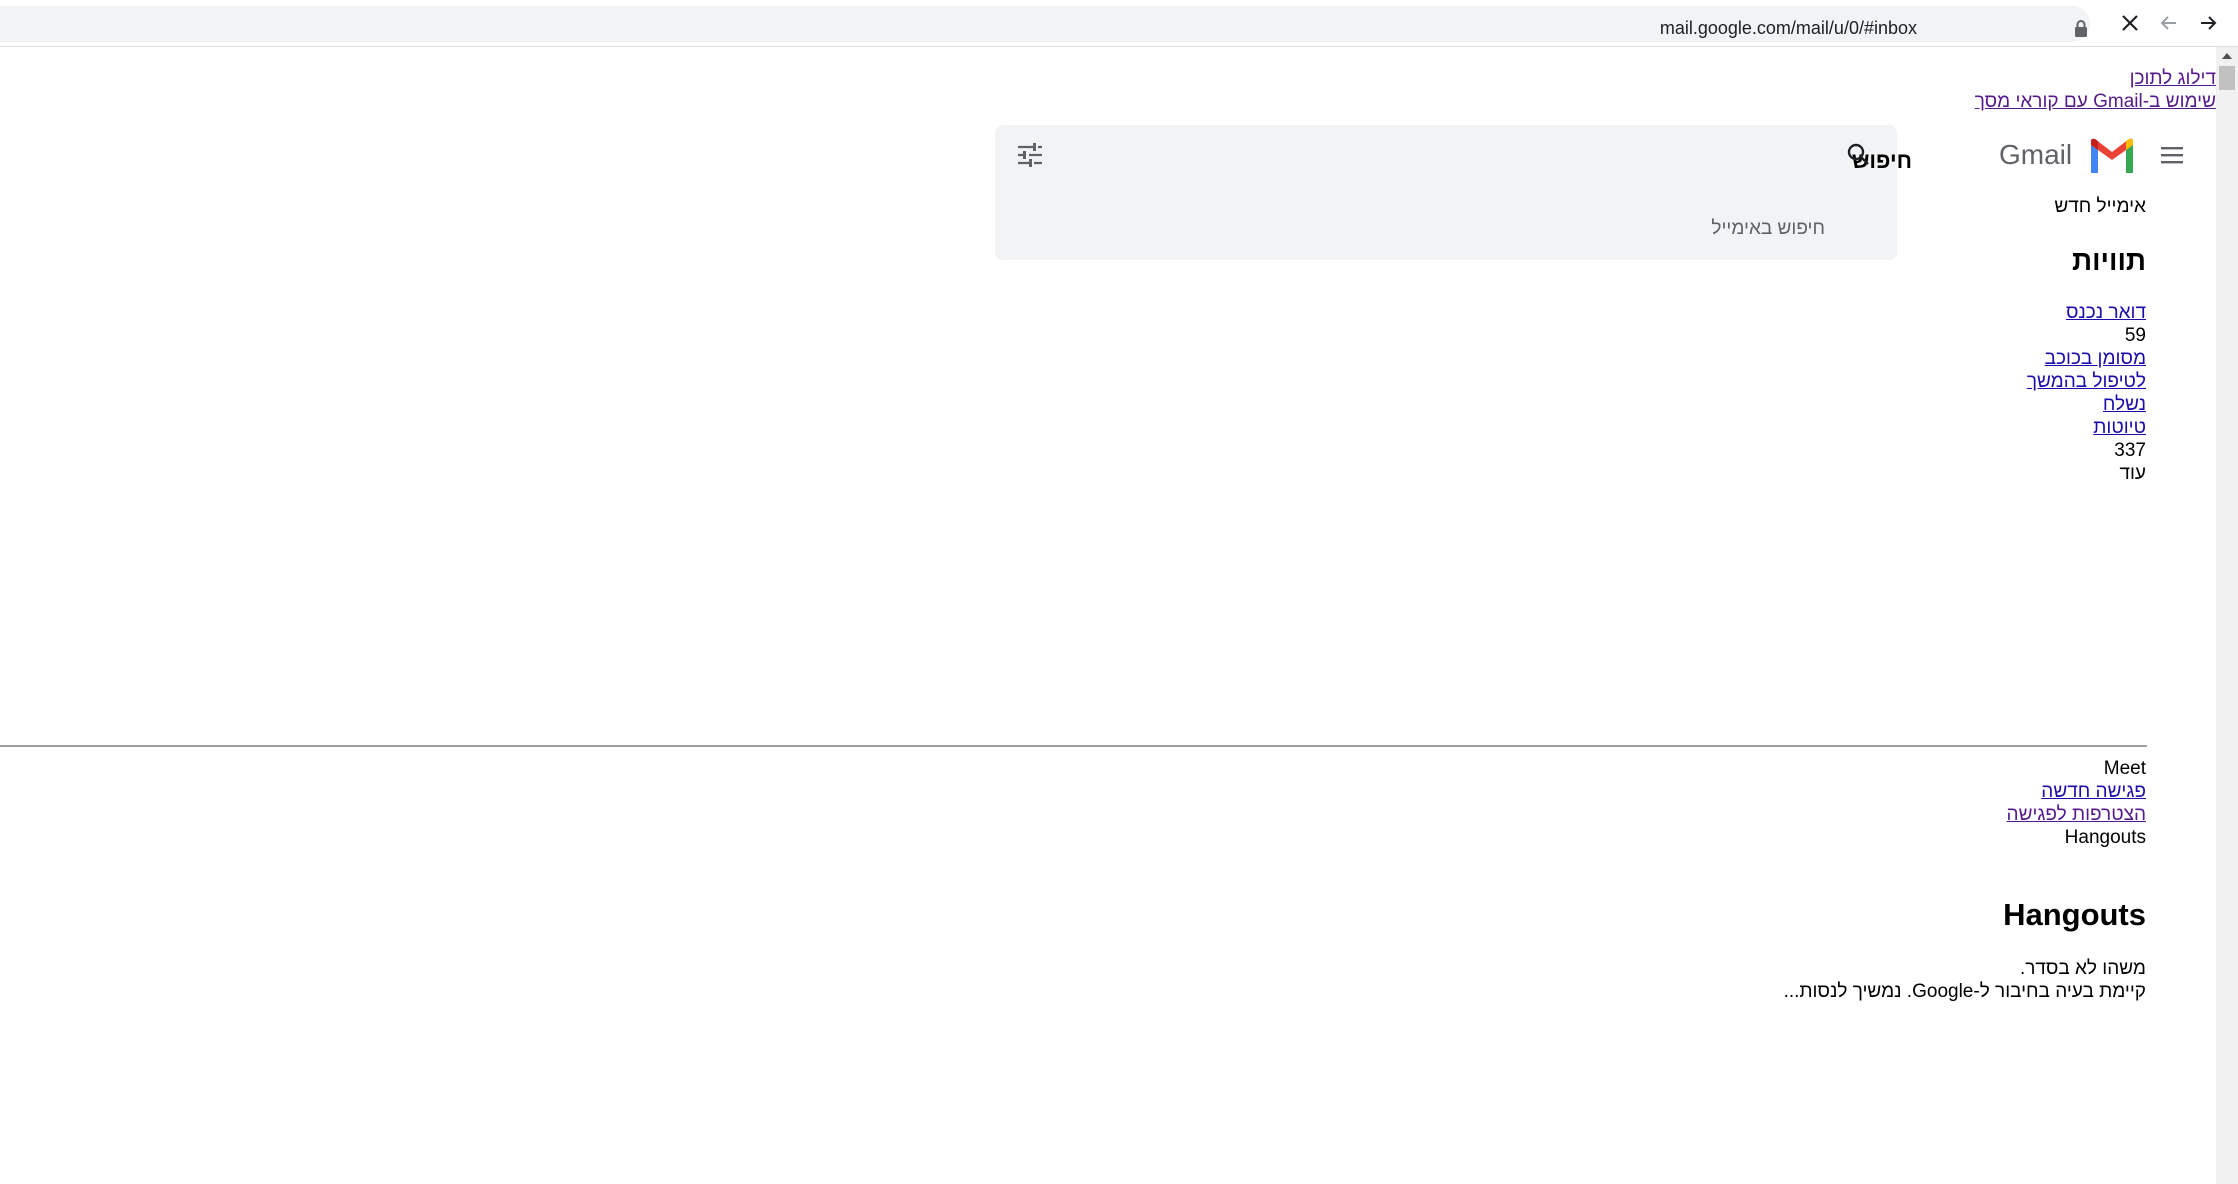  Describe the element at coordinates (2081, 29) in the screenshot. I see `lock-icon` at that location.